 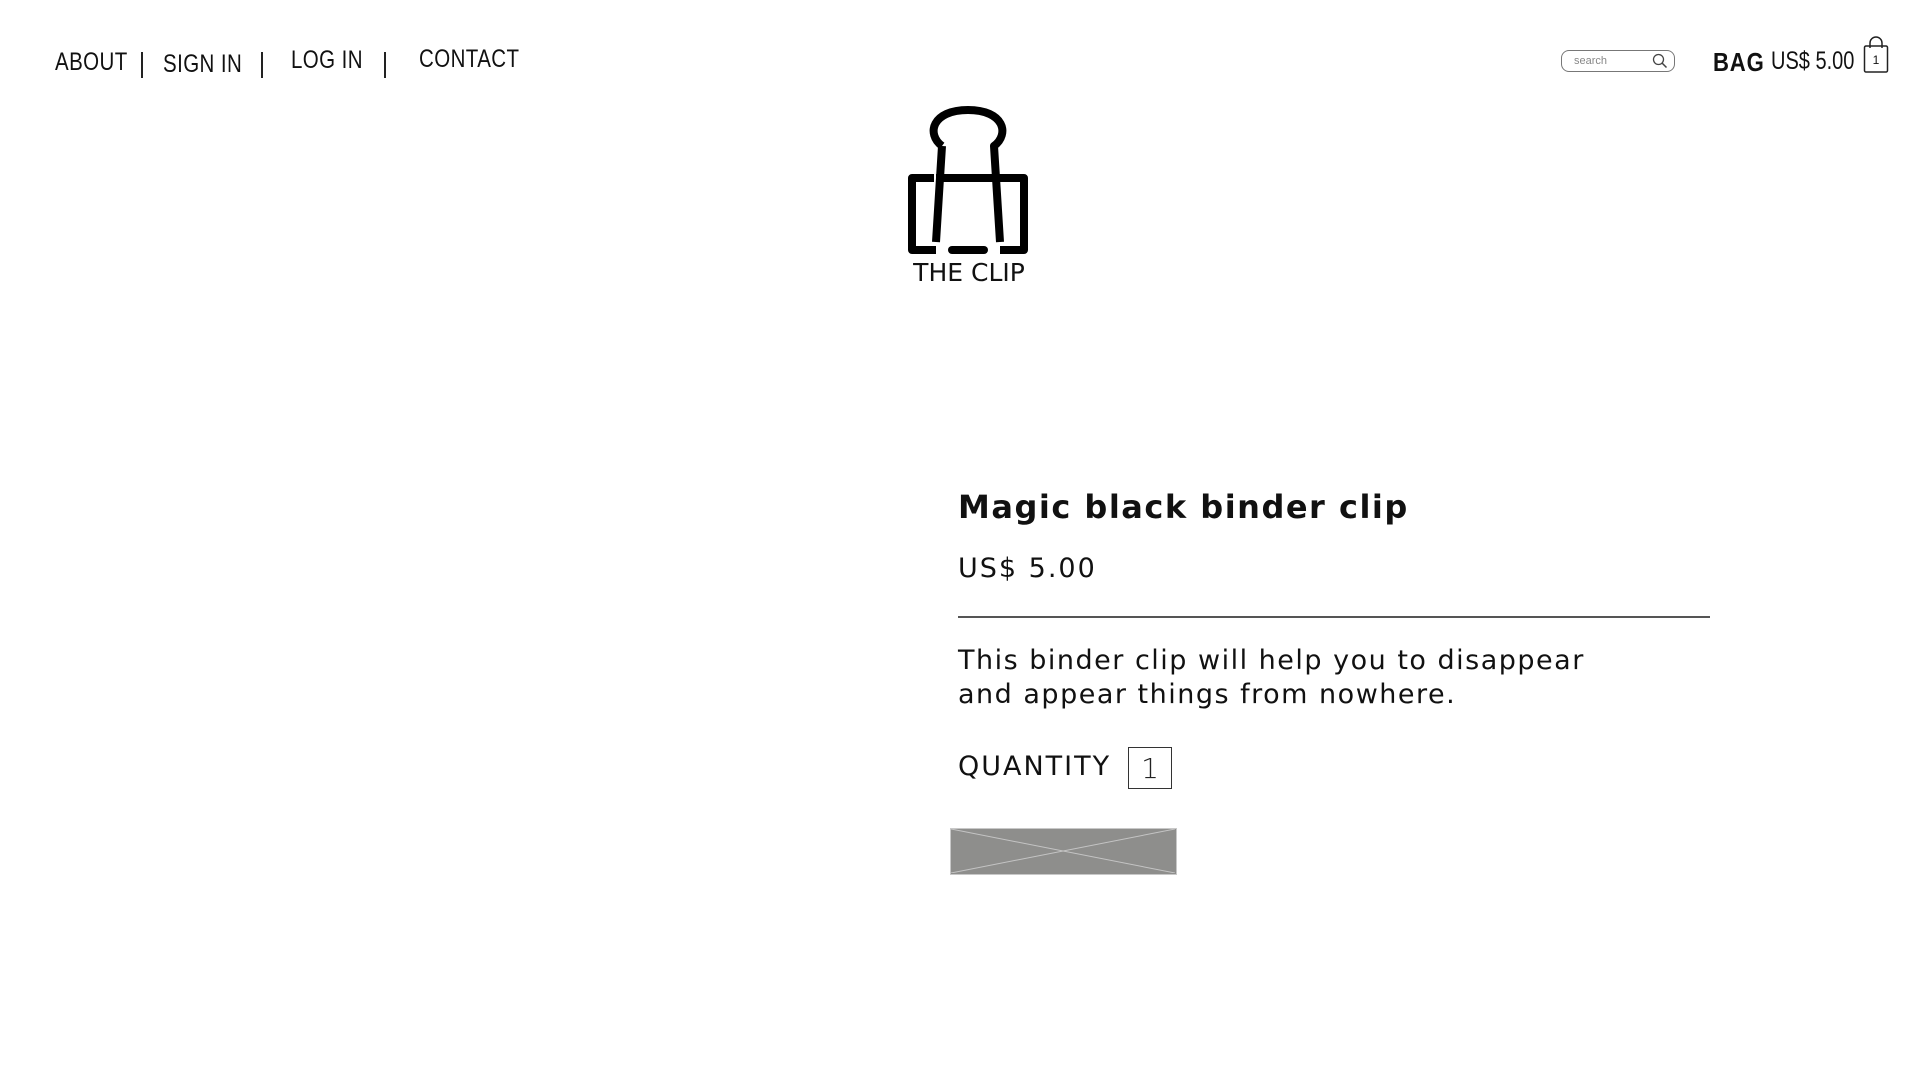 I want to click on add-to-bag-button-placeholder, so click(x=1063, y=851).